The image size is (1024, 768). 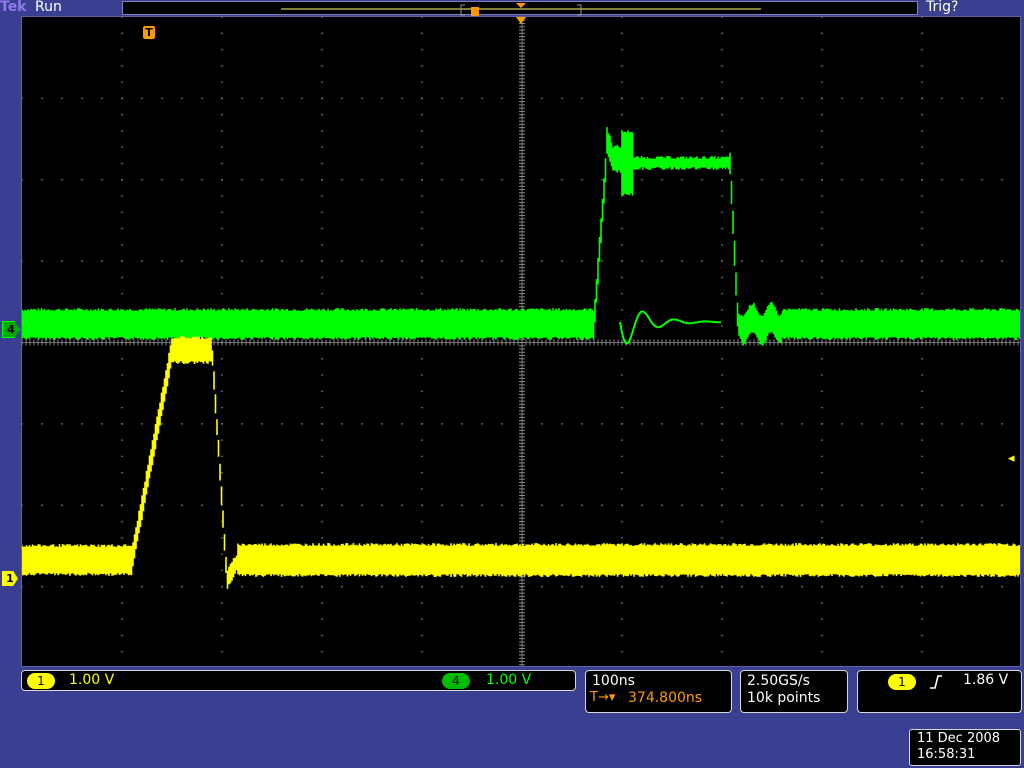 I want to click on status-bar: Tek Run Trig?, so click(x=512, y=8).